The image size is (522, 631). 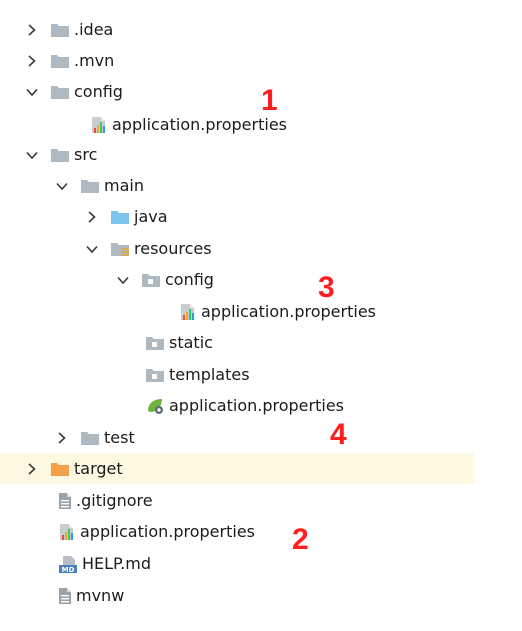 I want to click on tree-item-java: java, so click(x=261, y=216).